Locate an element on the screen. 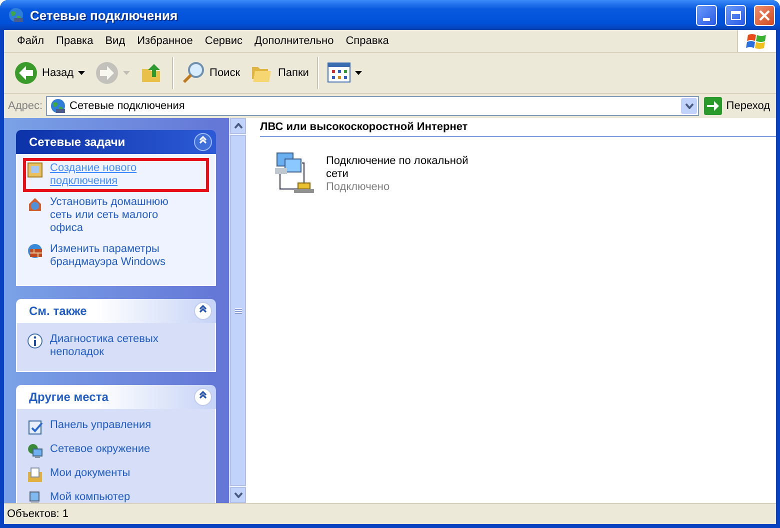 The image size is (780, 528). search-button: Поиск is located at coordinates (211, 73).